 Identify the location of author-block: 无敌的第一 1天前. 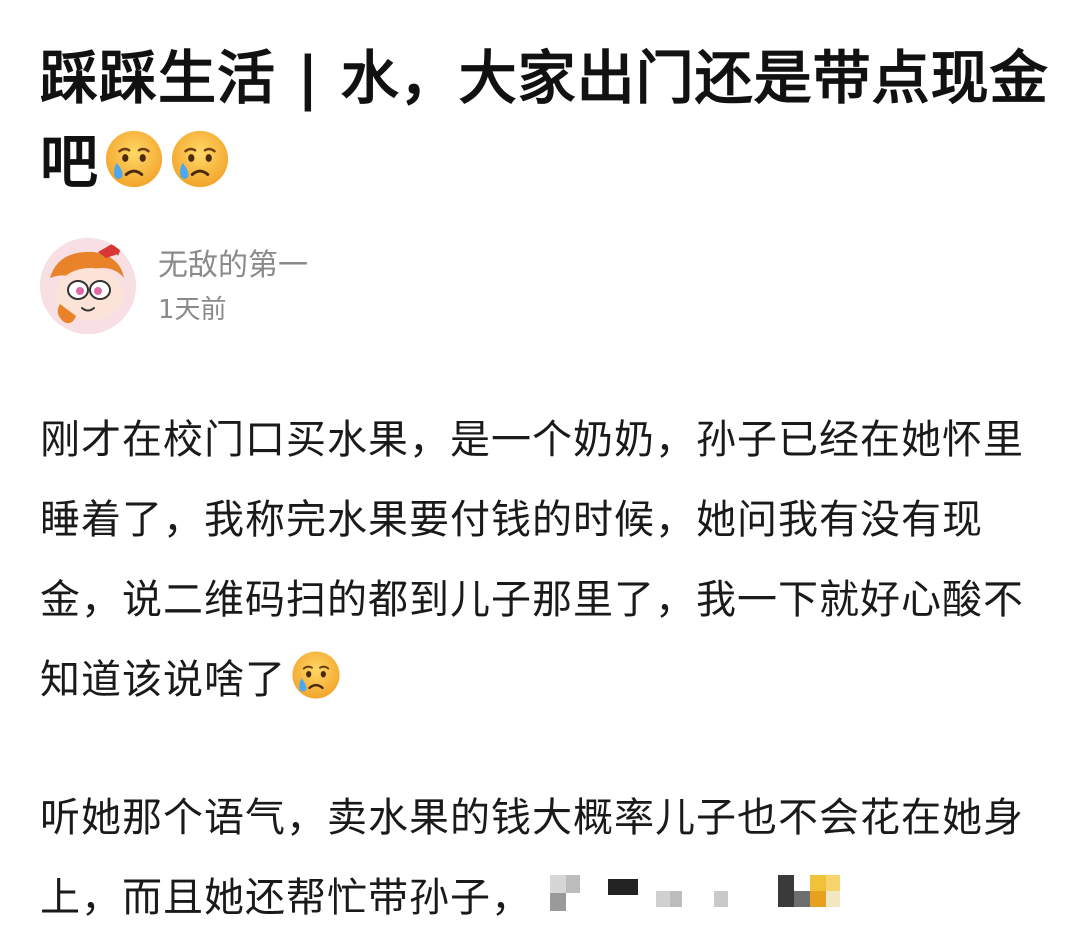
(340, 287).